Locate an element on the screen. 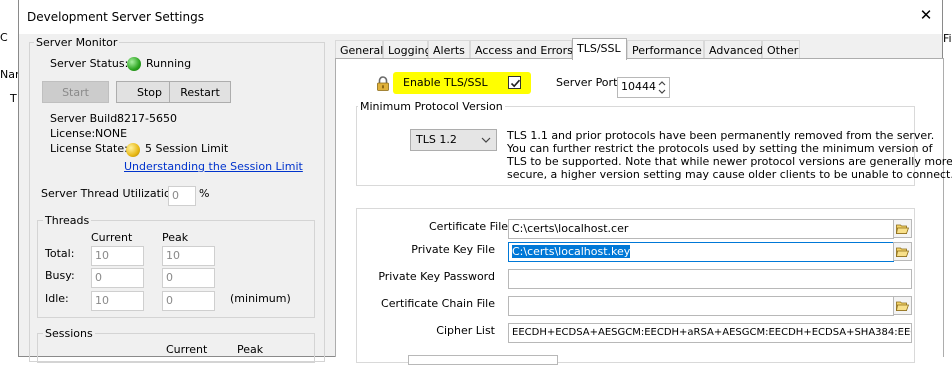  tab-access-errors: Access and Errors is located at coordinates (521, 49).